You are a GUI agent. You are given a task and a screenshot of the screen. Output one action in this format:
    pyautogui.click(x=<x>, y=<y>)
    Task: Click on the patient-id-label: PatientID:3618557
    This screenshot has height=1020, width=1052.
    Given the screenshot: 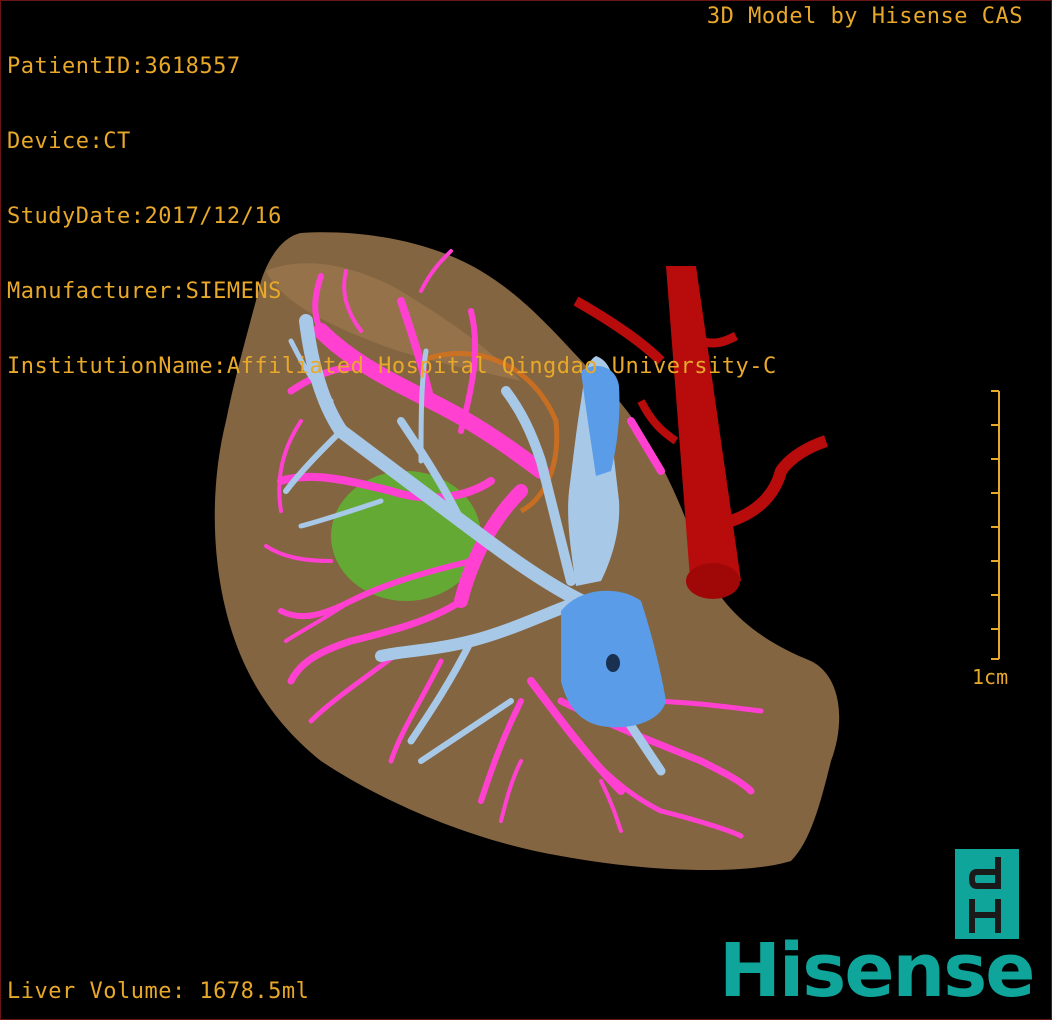 What is the action you would take?
    pyautogui.click(x=124, y=66)
    